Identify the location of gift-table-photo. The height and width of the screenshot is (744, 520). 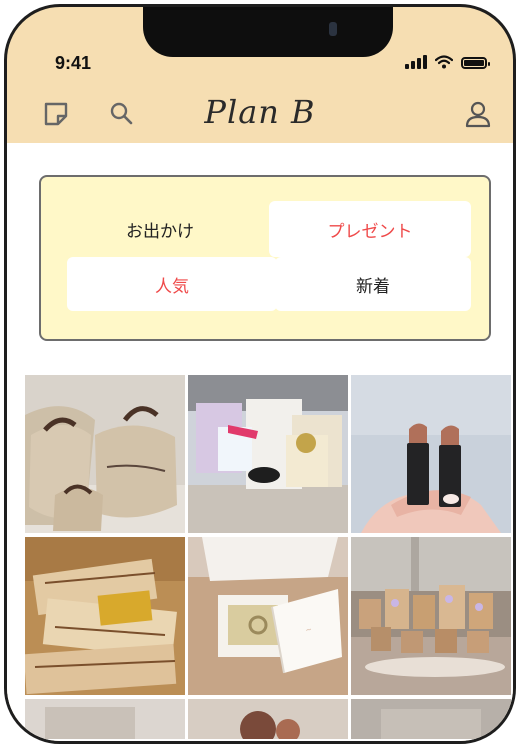
(431, 616).